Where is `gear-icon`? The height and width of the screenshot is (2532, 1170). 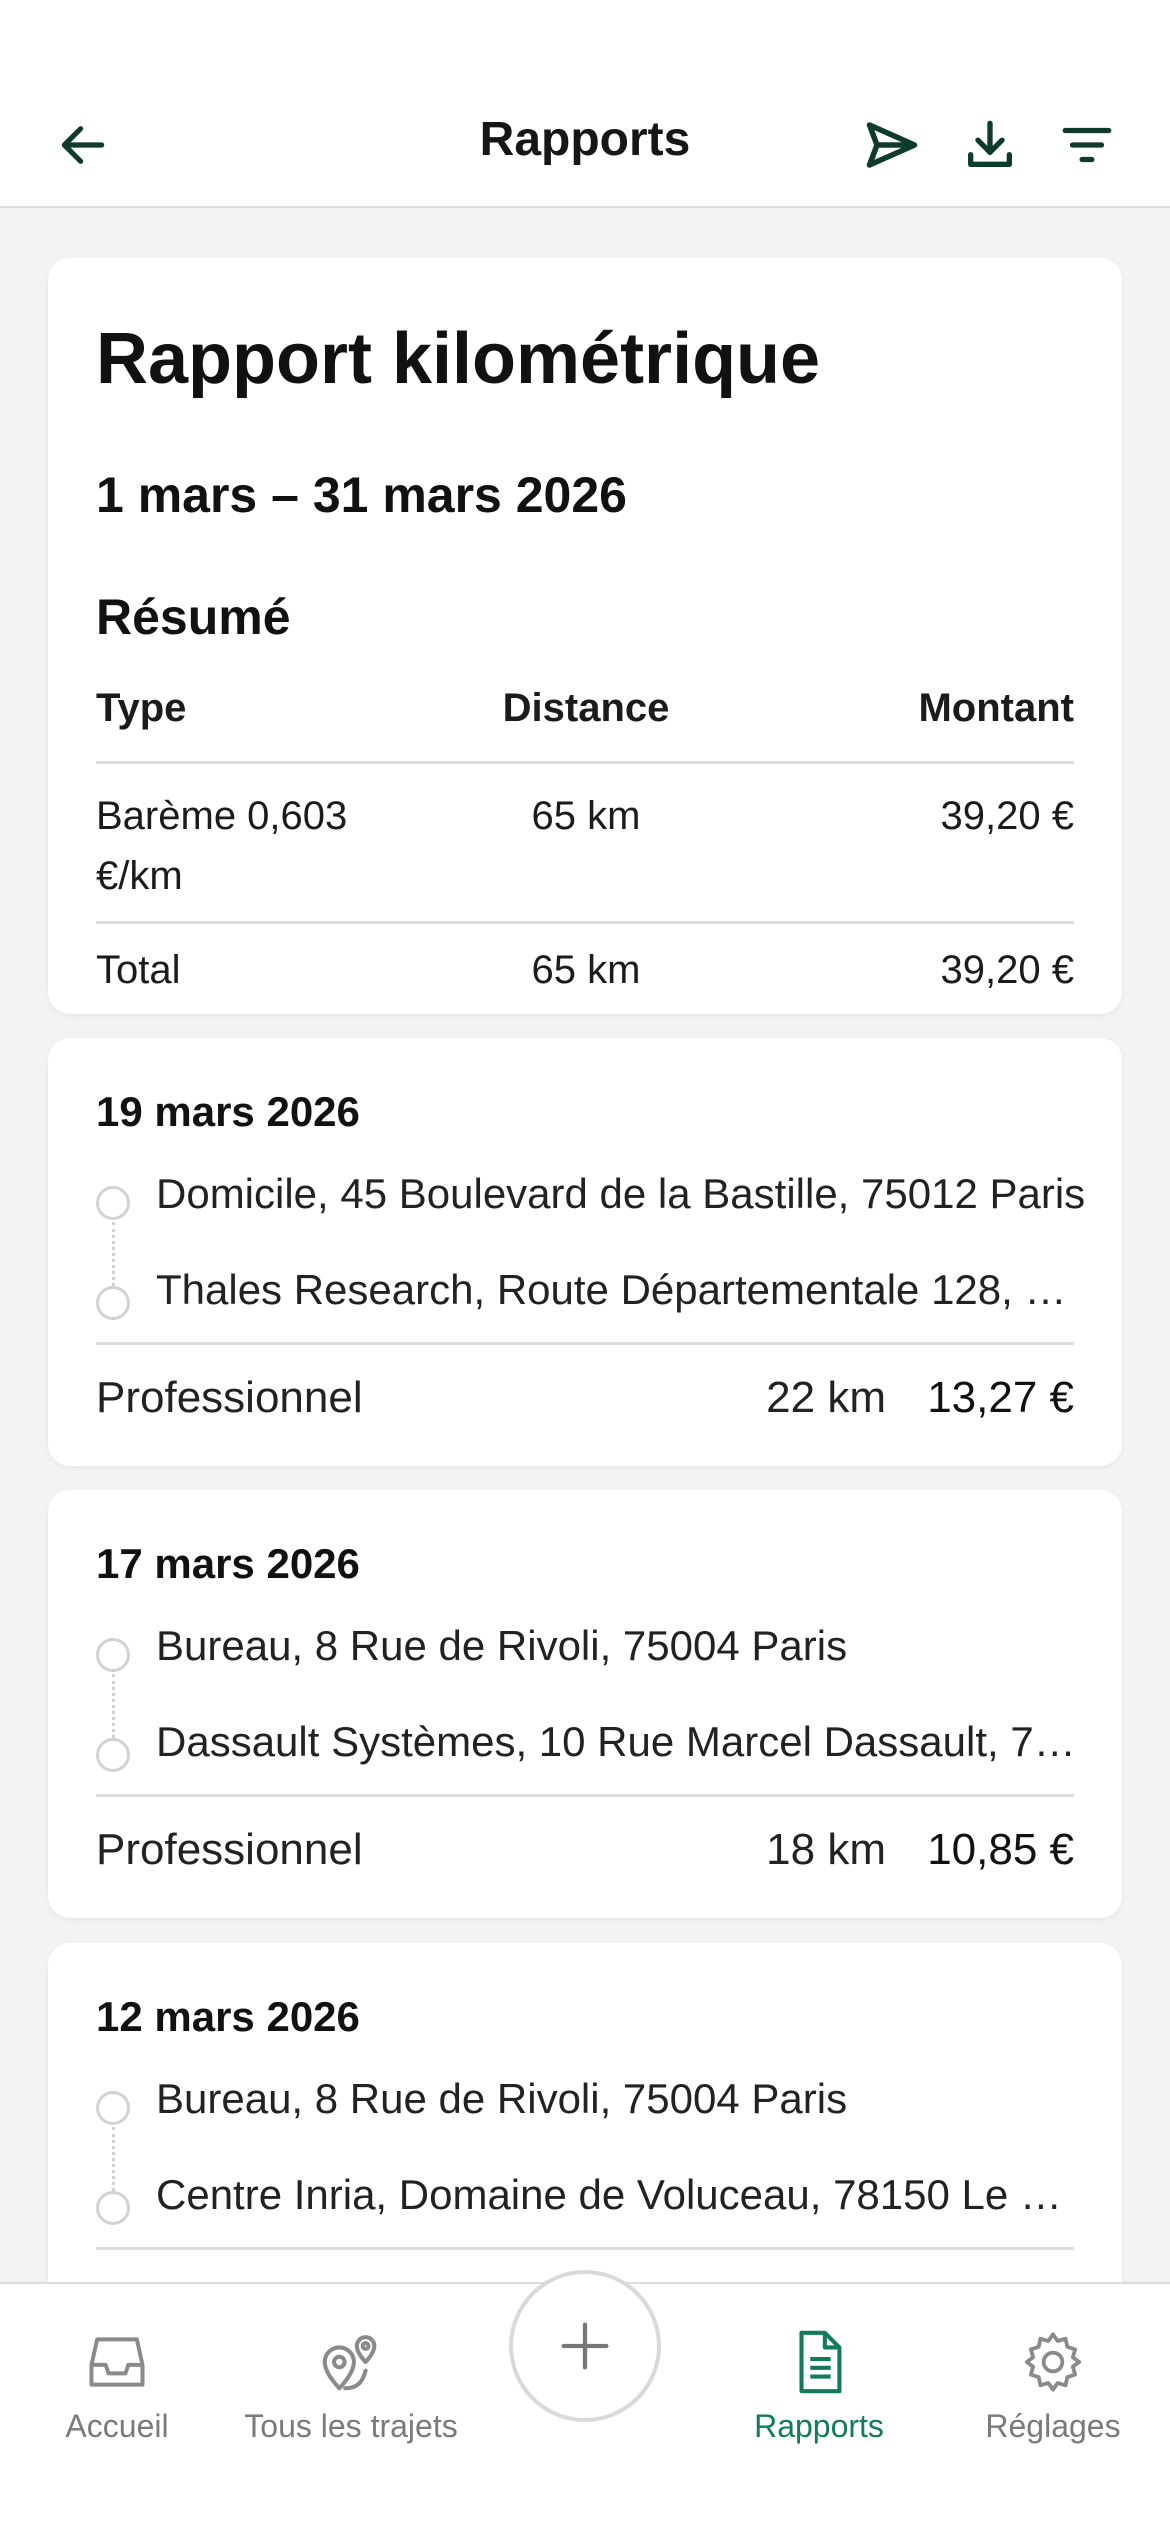 gear-icon is located at coordinates (1053, 2362).